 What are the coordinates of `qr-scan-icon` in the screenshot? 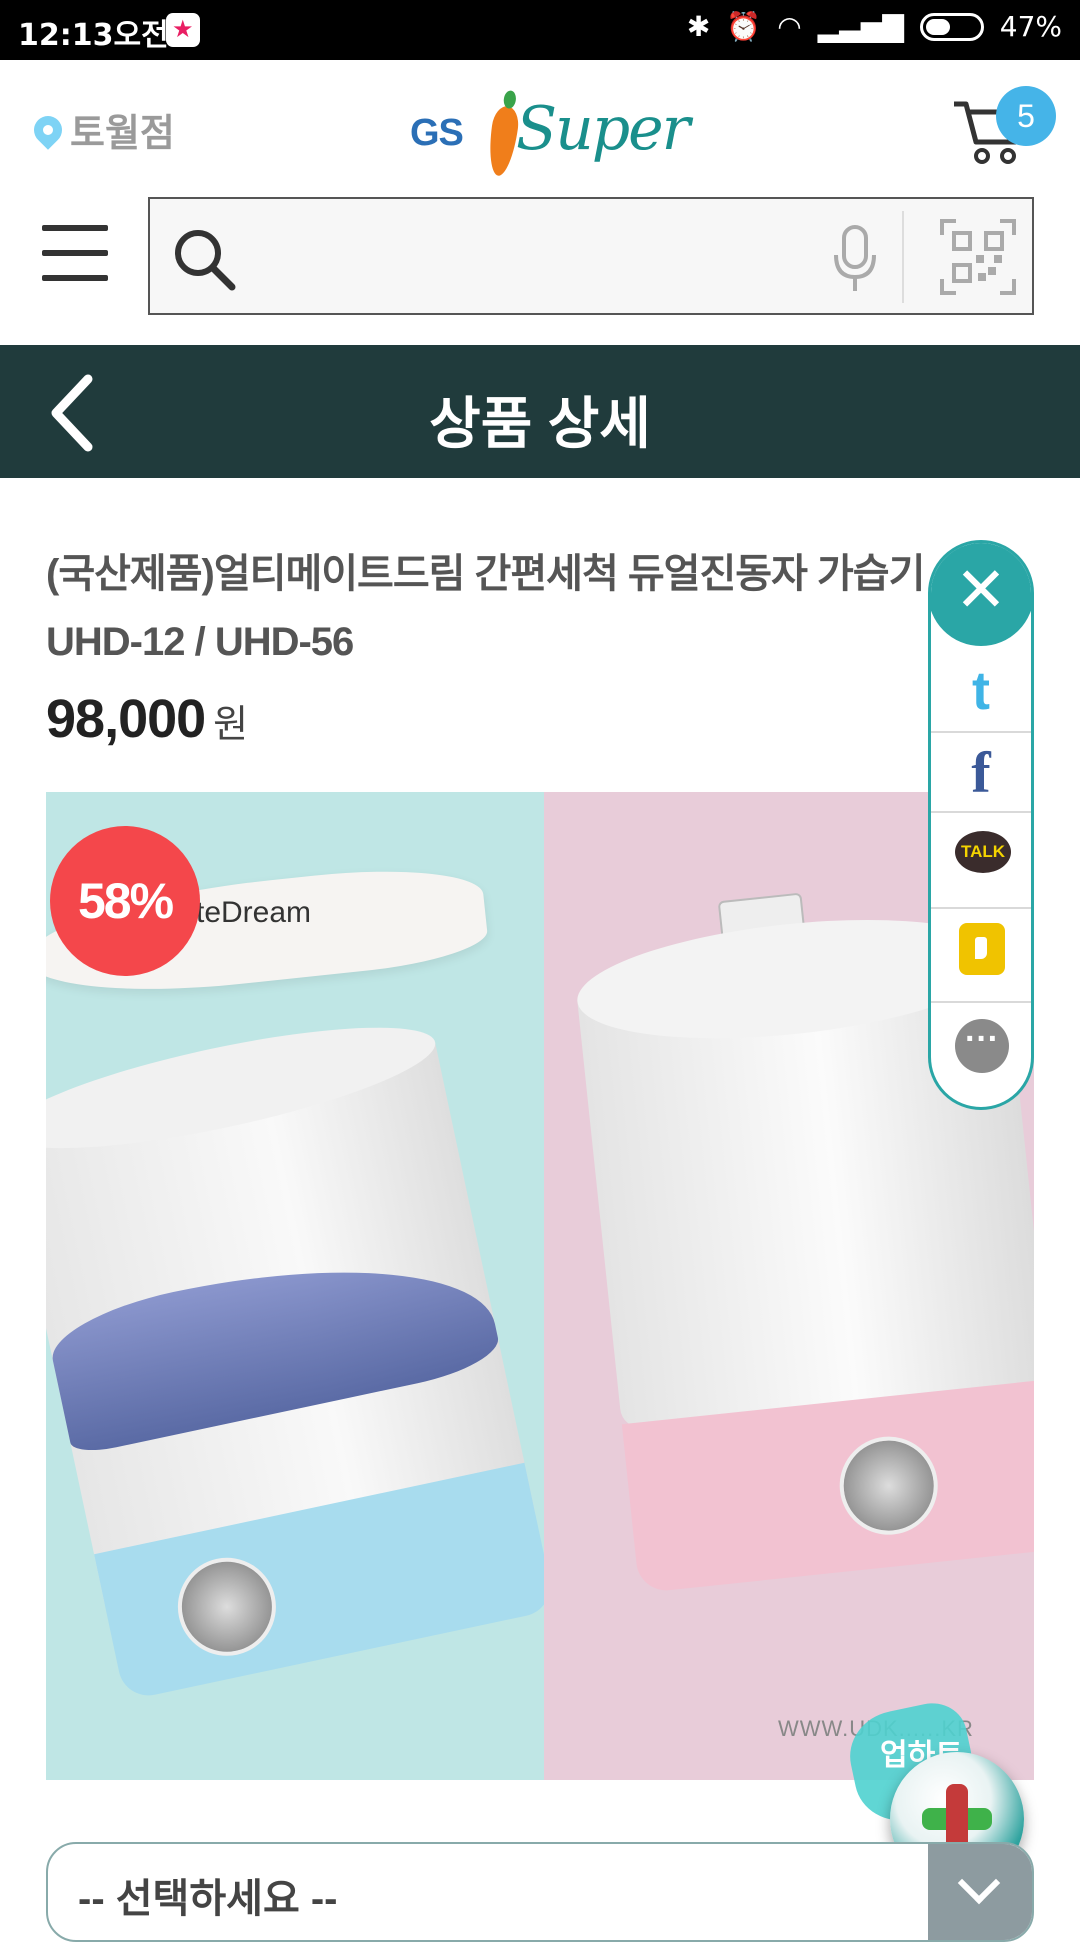 It's located at (978, 257).